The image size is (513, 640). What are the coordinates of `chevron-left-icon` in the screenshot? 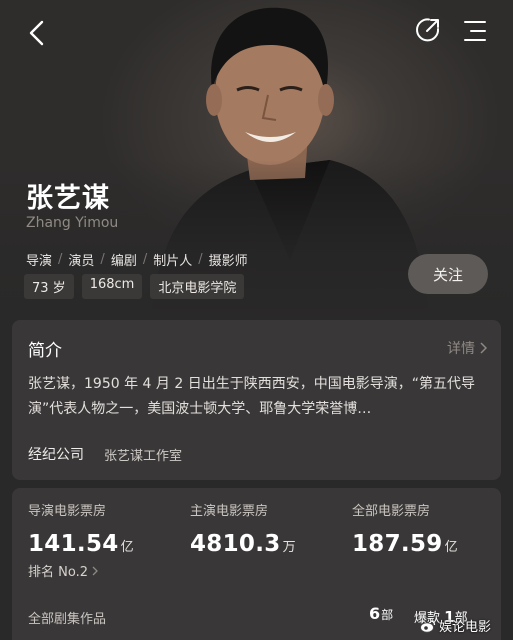 It's located at (37, 33).